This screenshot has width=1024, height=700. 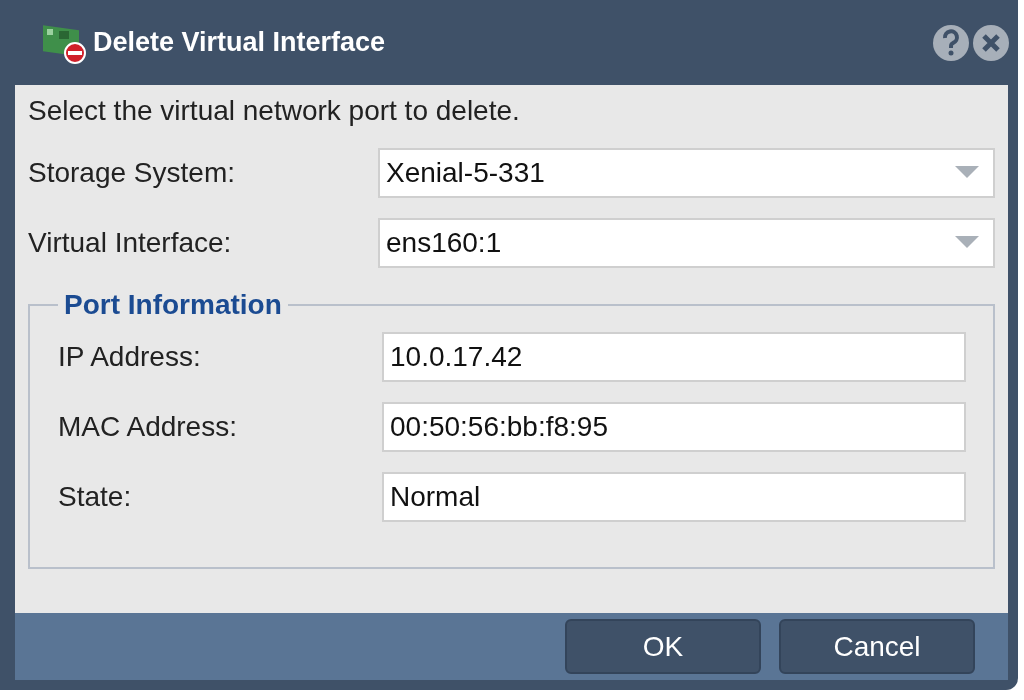 I want to click on help-icon, so click(x=951, y=42).